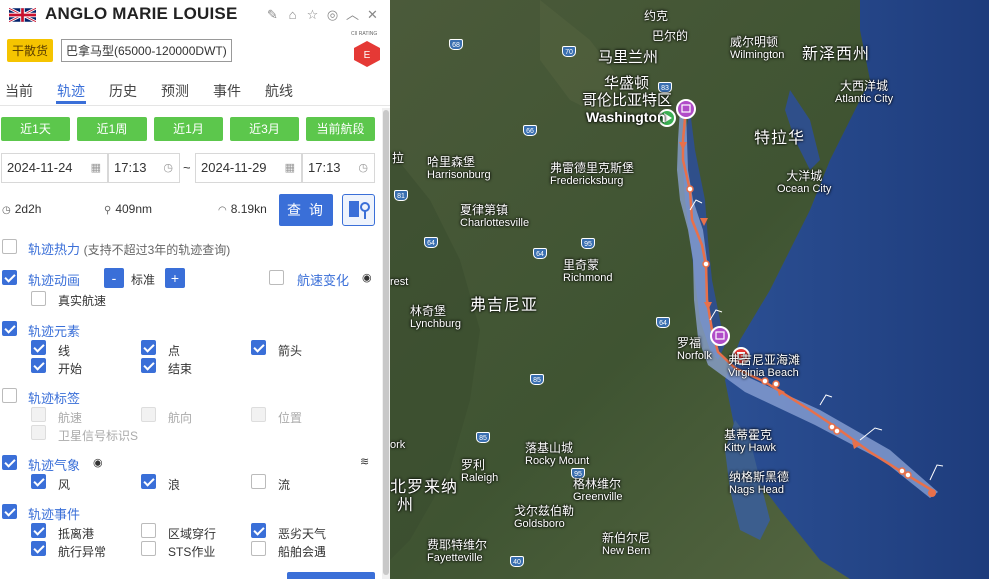 This screenshot has height=579, width=989. Describe the element at coordinates (663, 322) in the screenshot. I see `highway-shield: 64` at that location.